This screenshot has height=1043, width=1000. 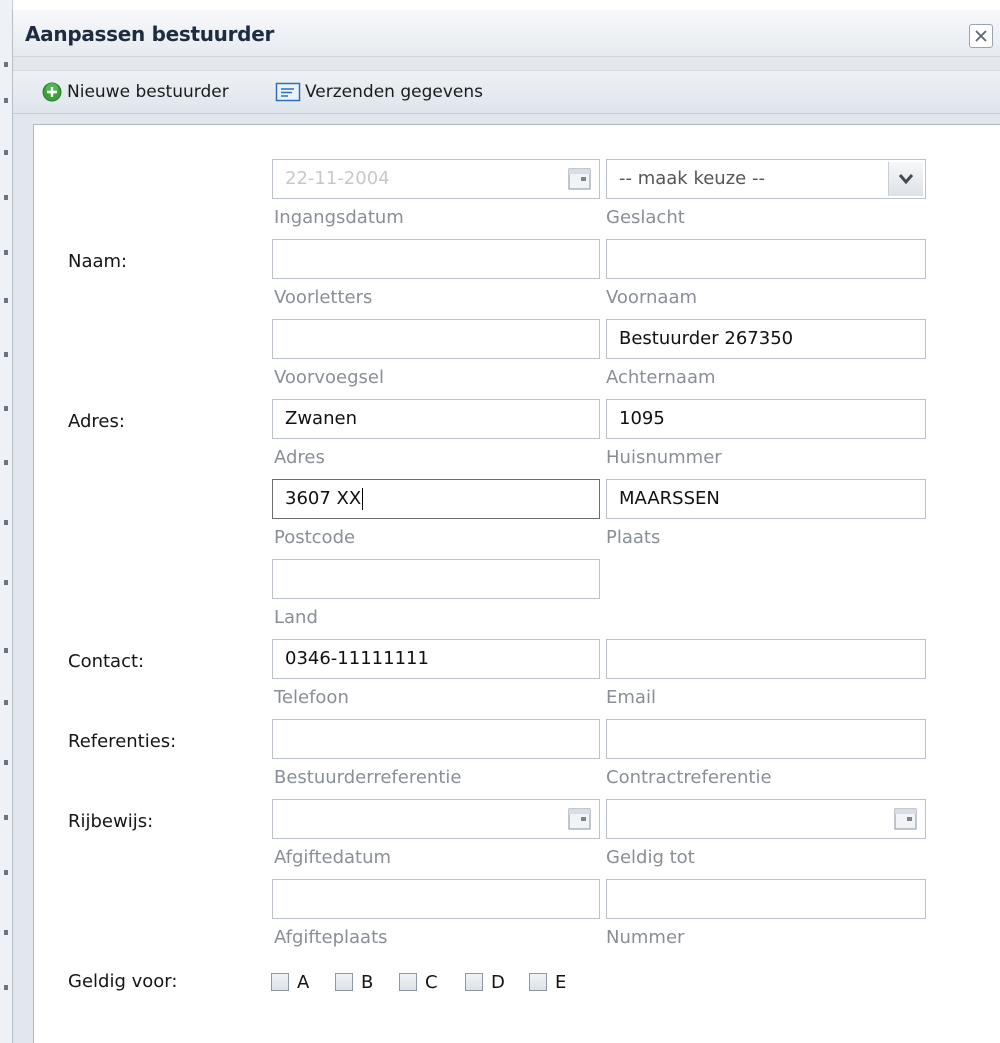 I want to click on license-class-a-checkbox: A, so click(x=290, y=982).